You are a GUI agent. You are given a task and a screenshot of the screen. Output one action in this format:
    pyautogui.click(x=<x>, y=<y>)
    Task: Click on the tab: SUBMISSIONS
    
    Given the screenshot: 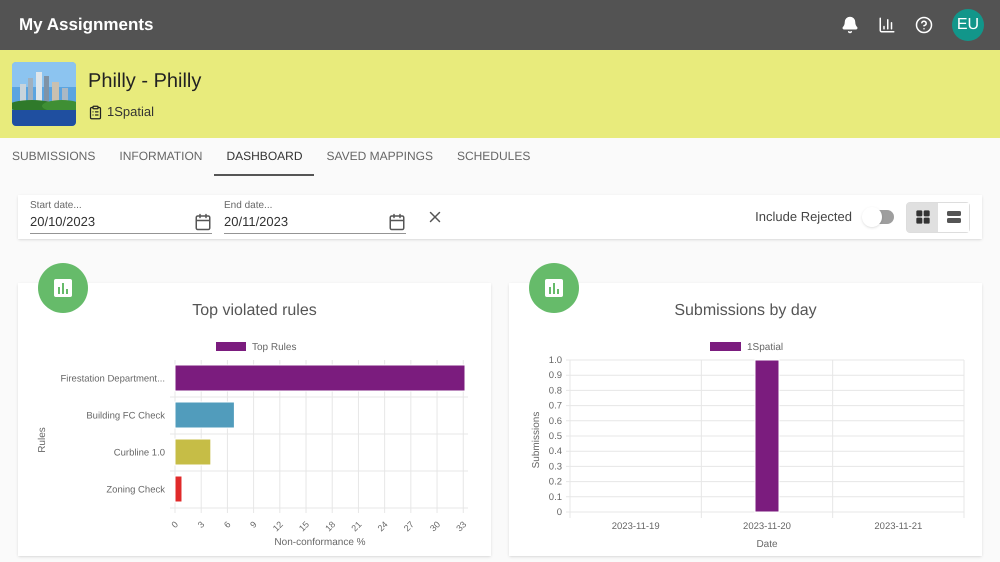 What is the action you would take?
    pyautogui.click(x=54, y=157)
    